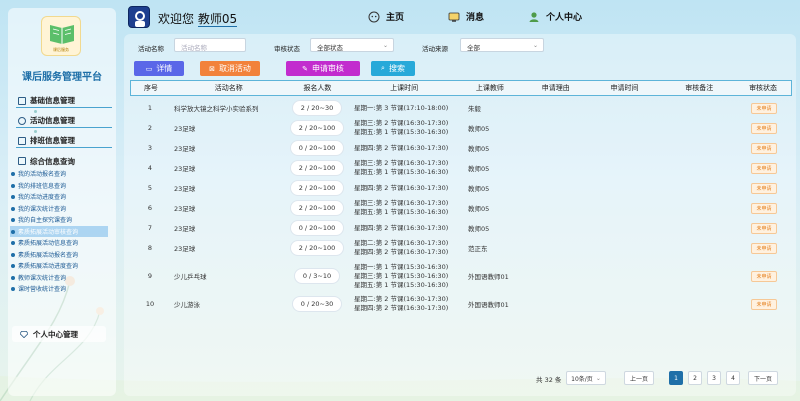  What do you see at coordinates (317, 88) in the screenshot?
I see `col-header: 报名人数` at bounding box center [317, 88].